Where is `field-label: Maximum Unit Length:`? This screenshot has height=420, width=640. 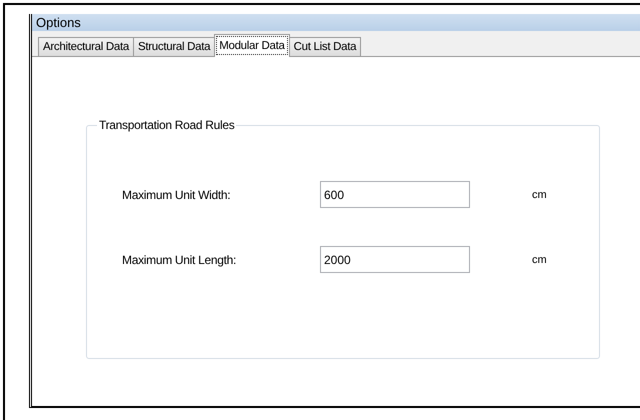
field-label: Maximum Unit Length: is located at coordinates (179, 259).